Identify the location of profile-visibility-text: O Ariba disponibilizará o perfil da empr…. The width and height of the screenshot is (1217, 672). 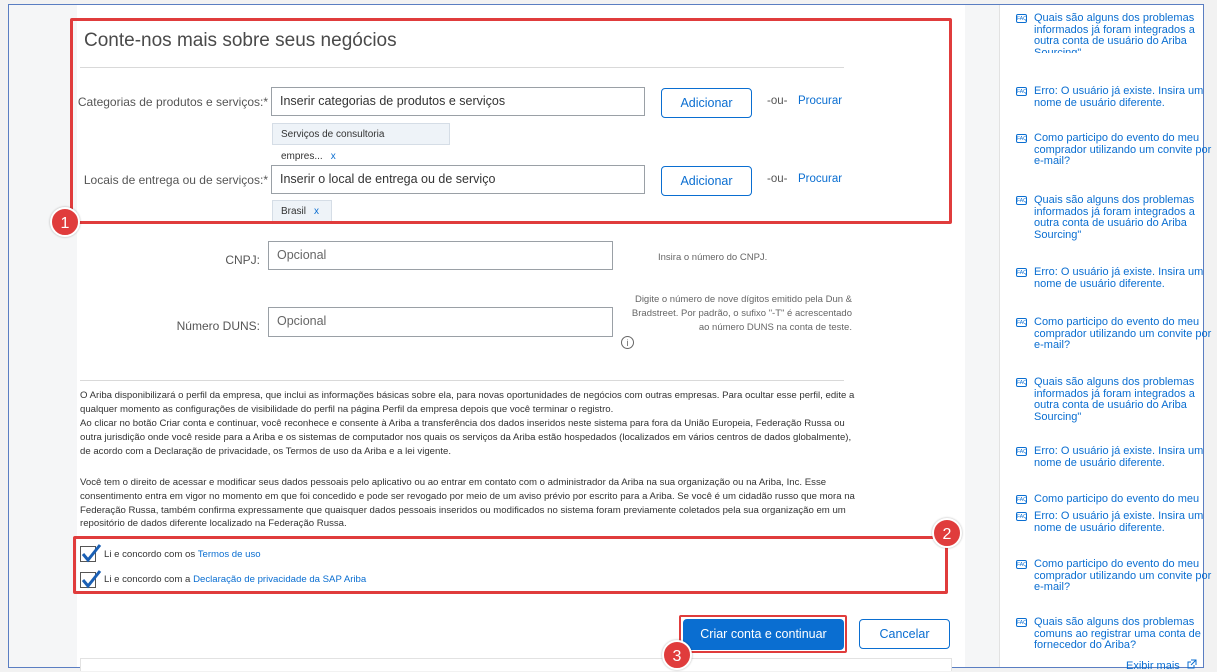
(467, 402).